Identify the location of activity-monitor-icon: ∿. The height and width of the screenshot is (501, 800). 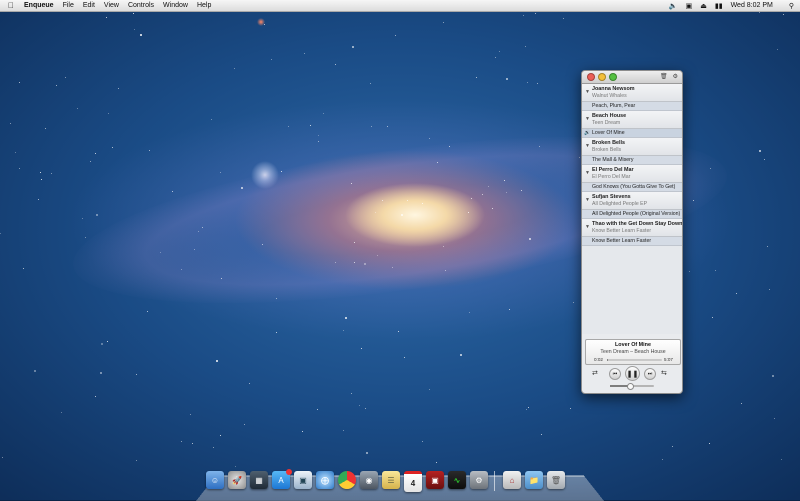
(457, 480).